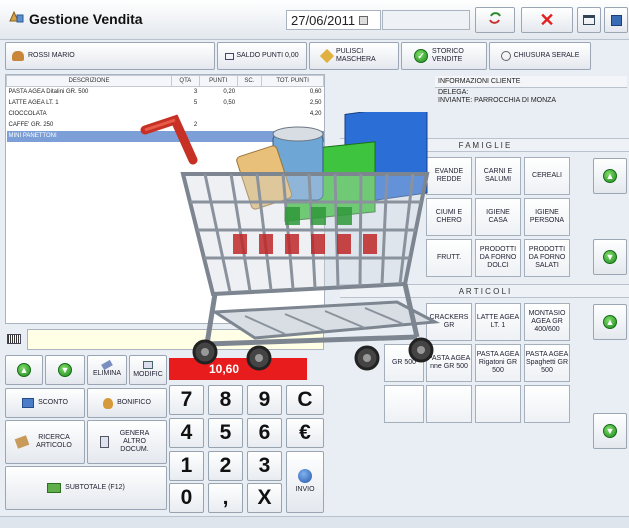 The image size is (629, 528). What do you see at coordinates (18, 56) in the screenshot?
I see `users-icon` at bounding box center [18, 56].